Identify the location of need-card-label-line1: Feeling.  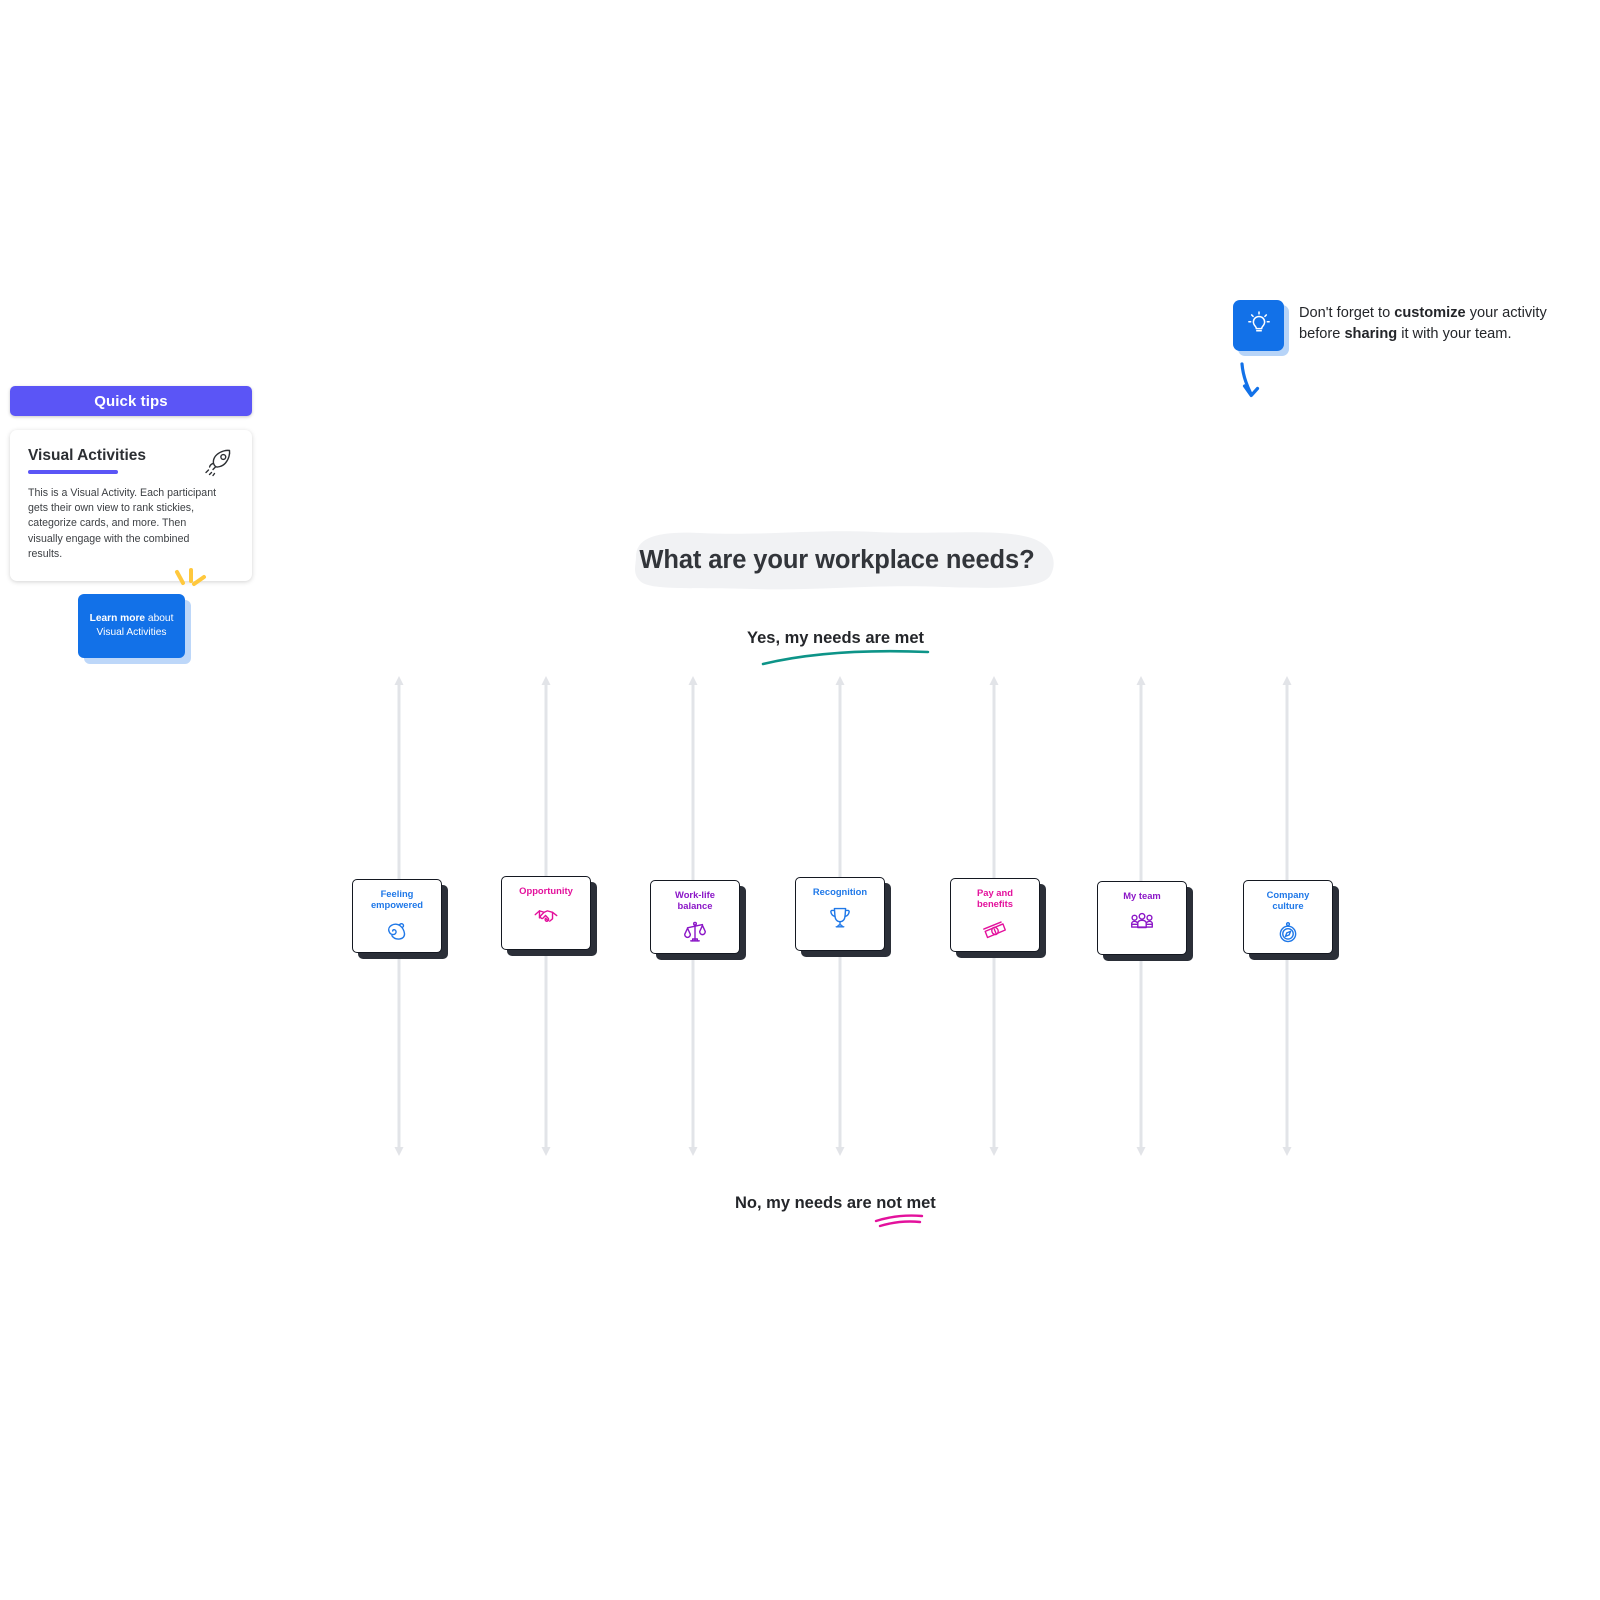
(397, 893).